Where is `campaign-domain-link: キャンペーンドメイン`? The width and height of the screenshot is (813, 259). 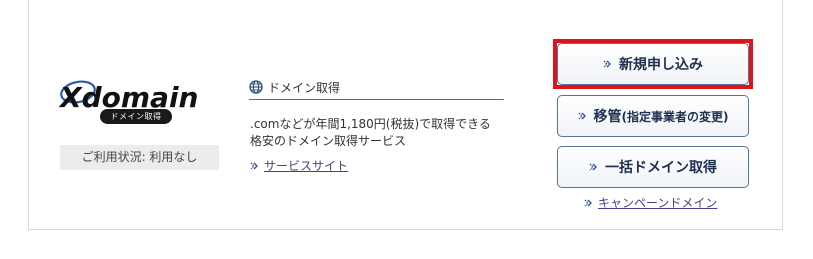 campaign-domain-link: キャンペーンドメイン is located at coordinates (650, 202).